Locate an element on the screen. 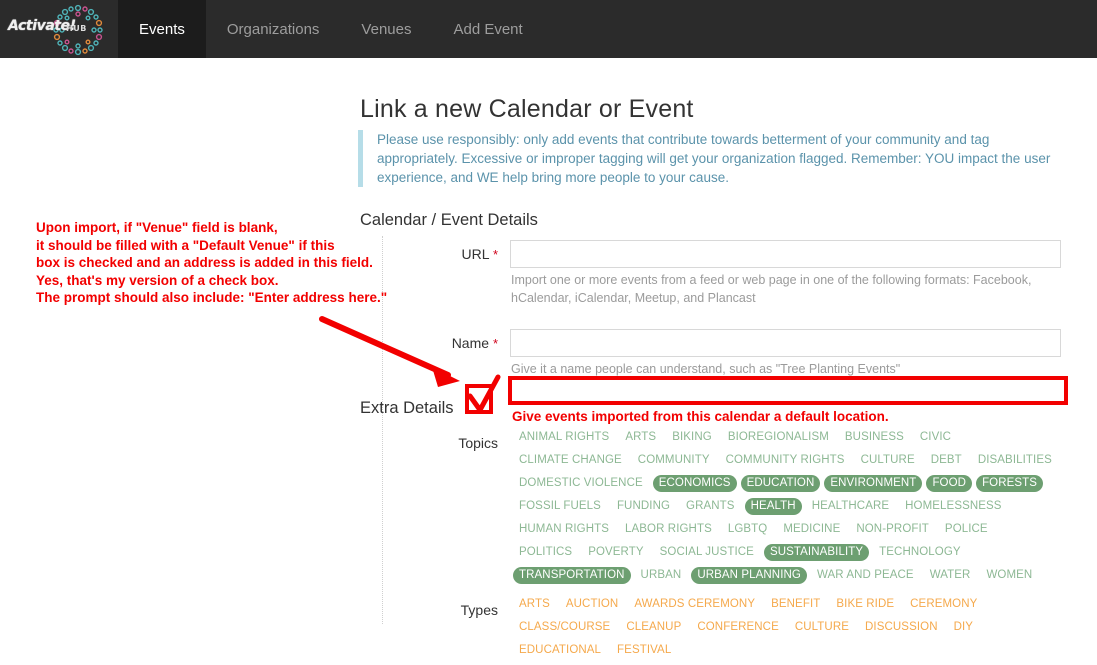 The height and width of the screenshot is (665, 1097). topic-tag-bioregionalism: BIOREGIONALISM is located at coordinates (778, 437).